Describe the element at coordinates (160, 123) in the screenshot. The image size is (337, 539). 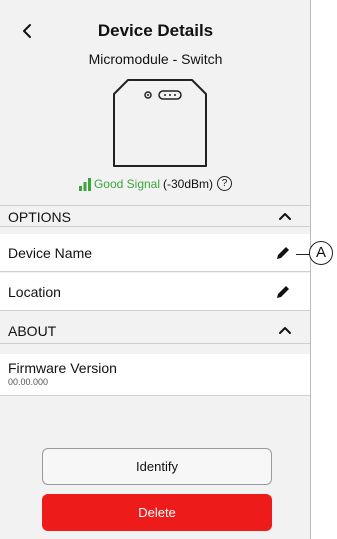
I see `micromodule-device-image` at that location.